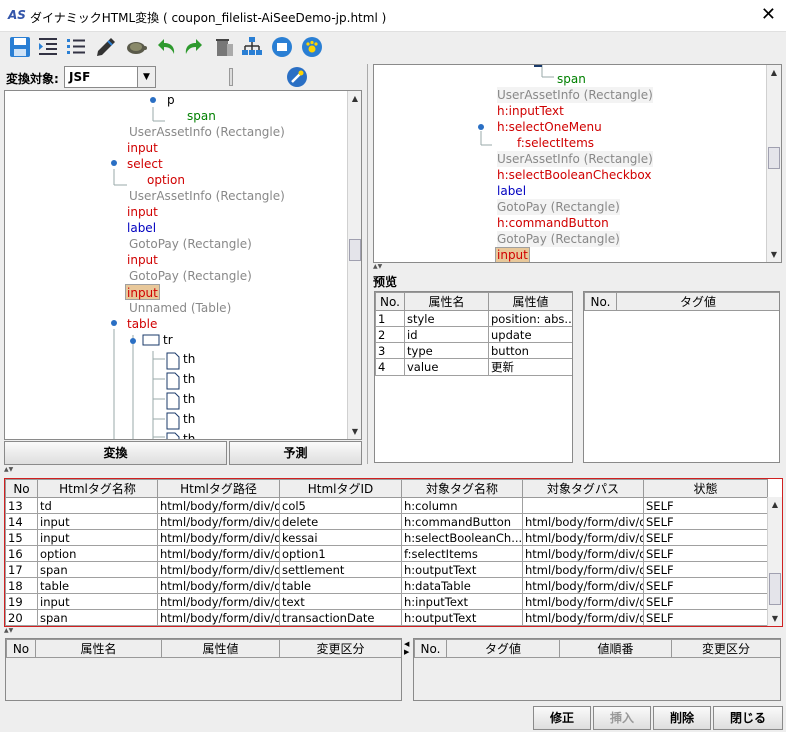  I want to click on target-select: JSF ▼, so click(110, 77).